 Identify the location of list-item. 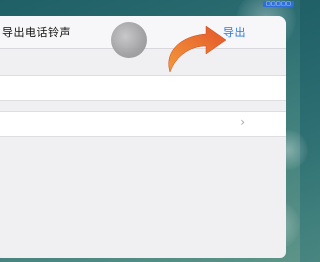
(143, 88).